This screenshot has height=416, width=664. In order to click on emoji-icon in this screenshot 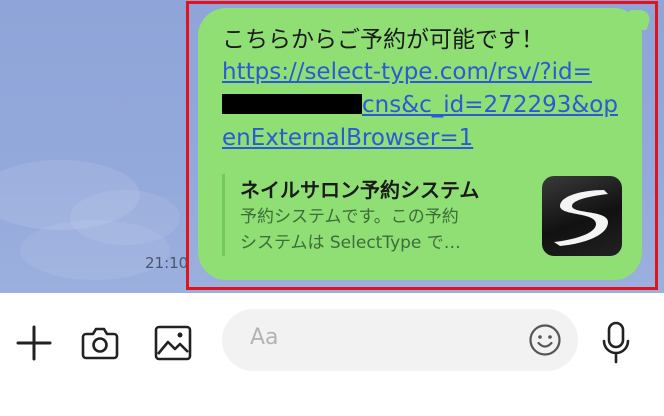, I will do `click(545, 340)`.